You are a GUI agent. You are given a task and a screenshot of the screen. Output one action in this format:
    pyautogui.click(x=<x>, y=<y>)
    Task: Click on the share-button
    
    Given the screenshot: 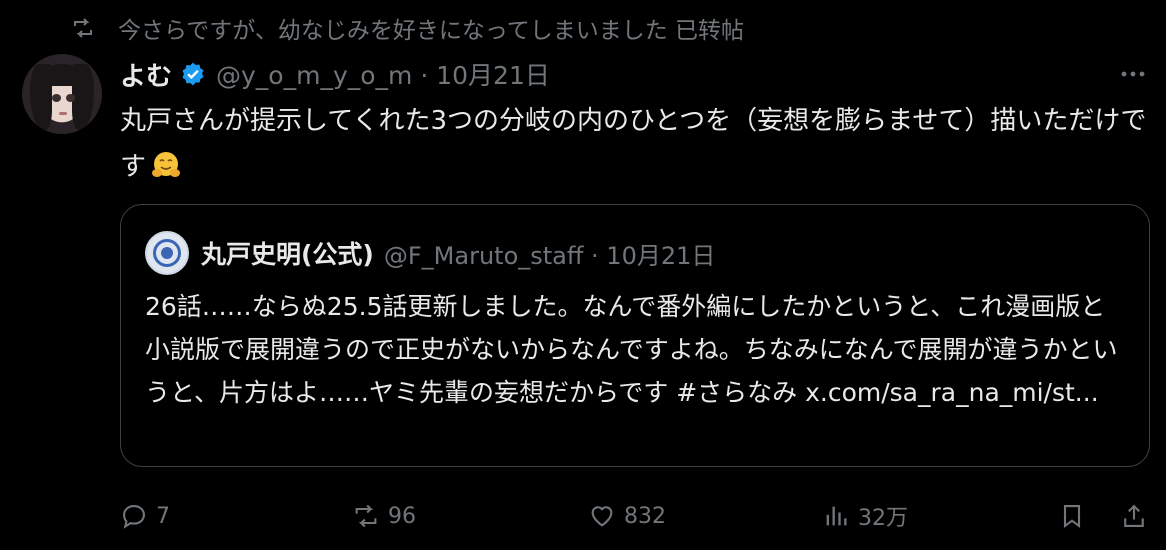 What is the action you would take?
    pyautogui.click(x=1134, y=516)
    